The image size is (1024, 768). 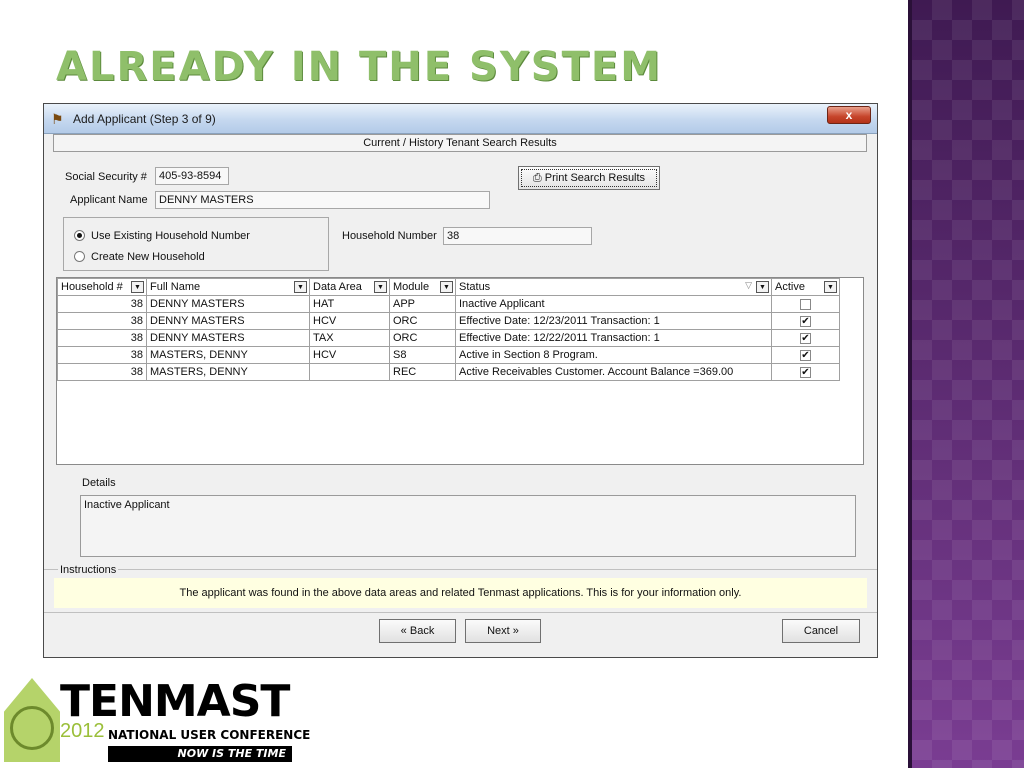 What do you see at coordinates (389, 236) in the screenshot?
I see `household-number-label: Household Number` at bounding box center [389, 236].